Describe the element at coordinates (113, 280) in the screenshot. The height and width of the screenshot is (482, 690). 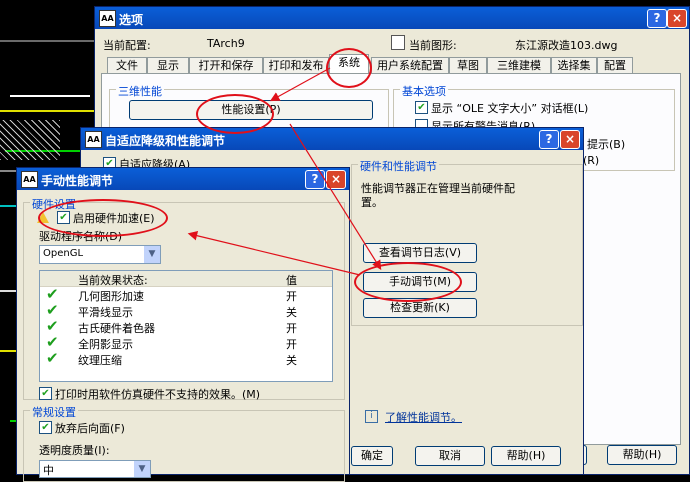
I see `effect-status-header: 当前效果状态:` at that location.